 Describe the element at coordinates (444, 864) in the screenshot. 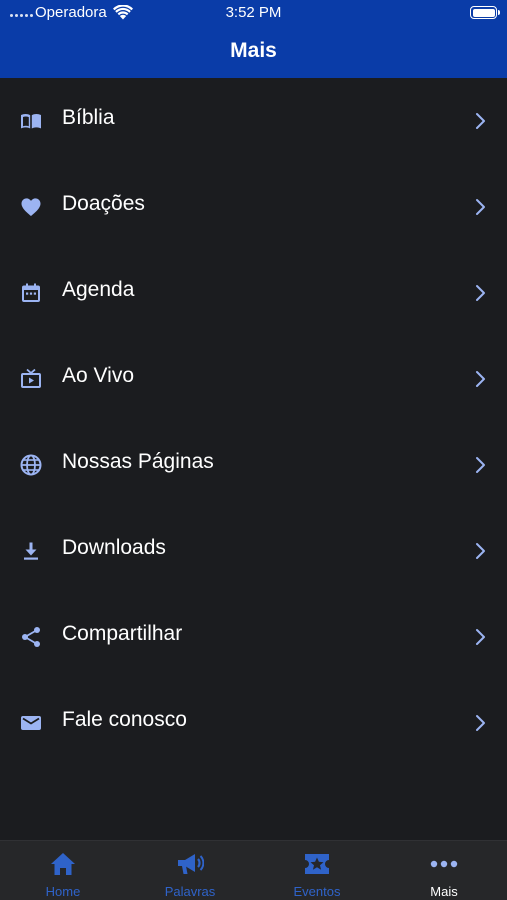

I see `more-dots-icon` at that location.